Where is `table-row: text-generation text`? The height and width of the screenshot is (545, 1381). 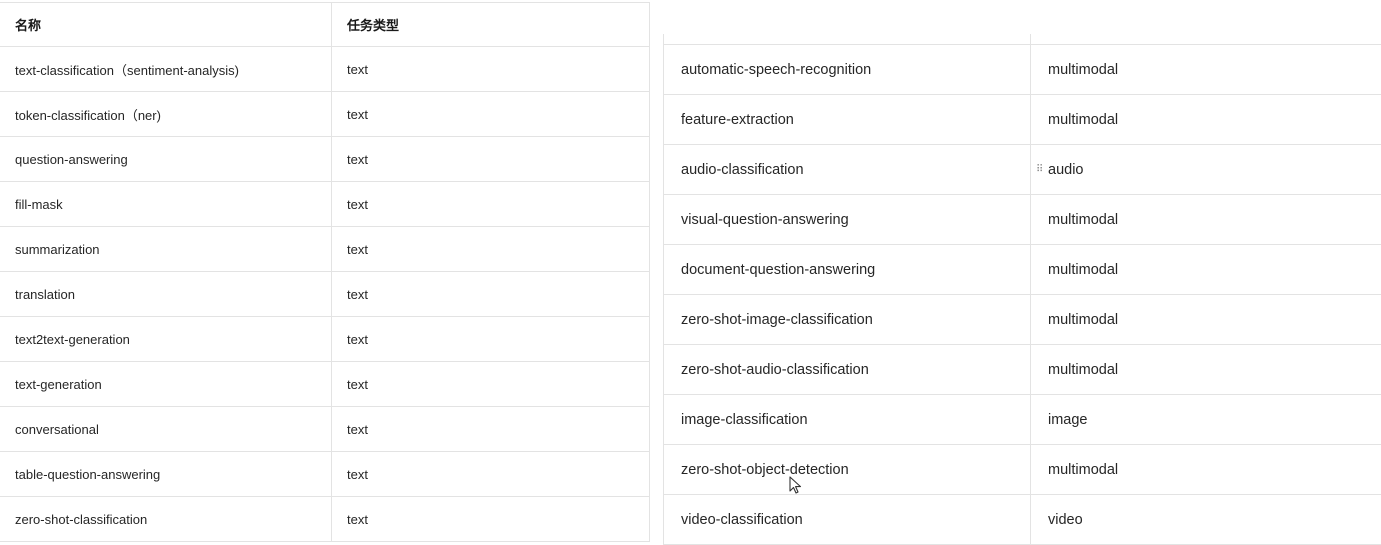 table-row: text-generation text is located at coordinates (325, 384).